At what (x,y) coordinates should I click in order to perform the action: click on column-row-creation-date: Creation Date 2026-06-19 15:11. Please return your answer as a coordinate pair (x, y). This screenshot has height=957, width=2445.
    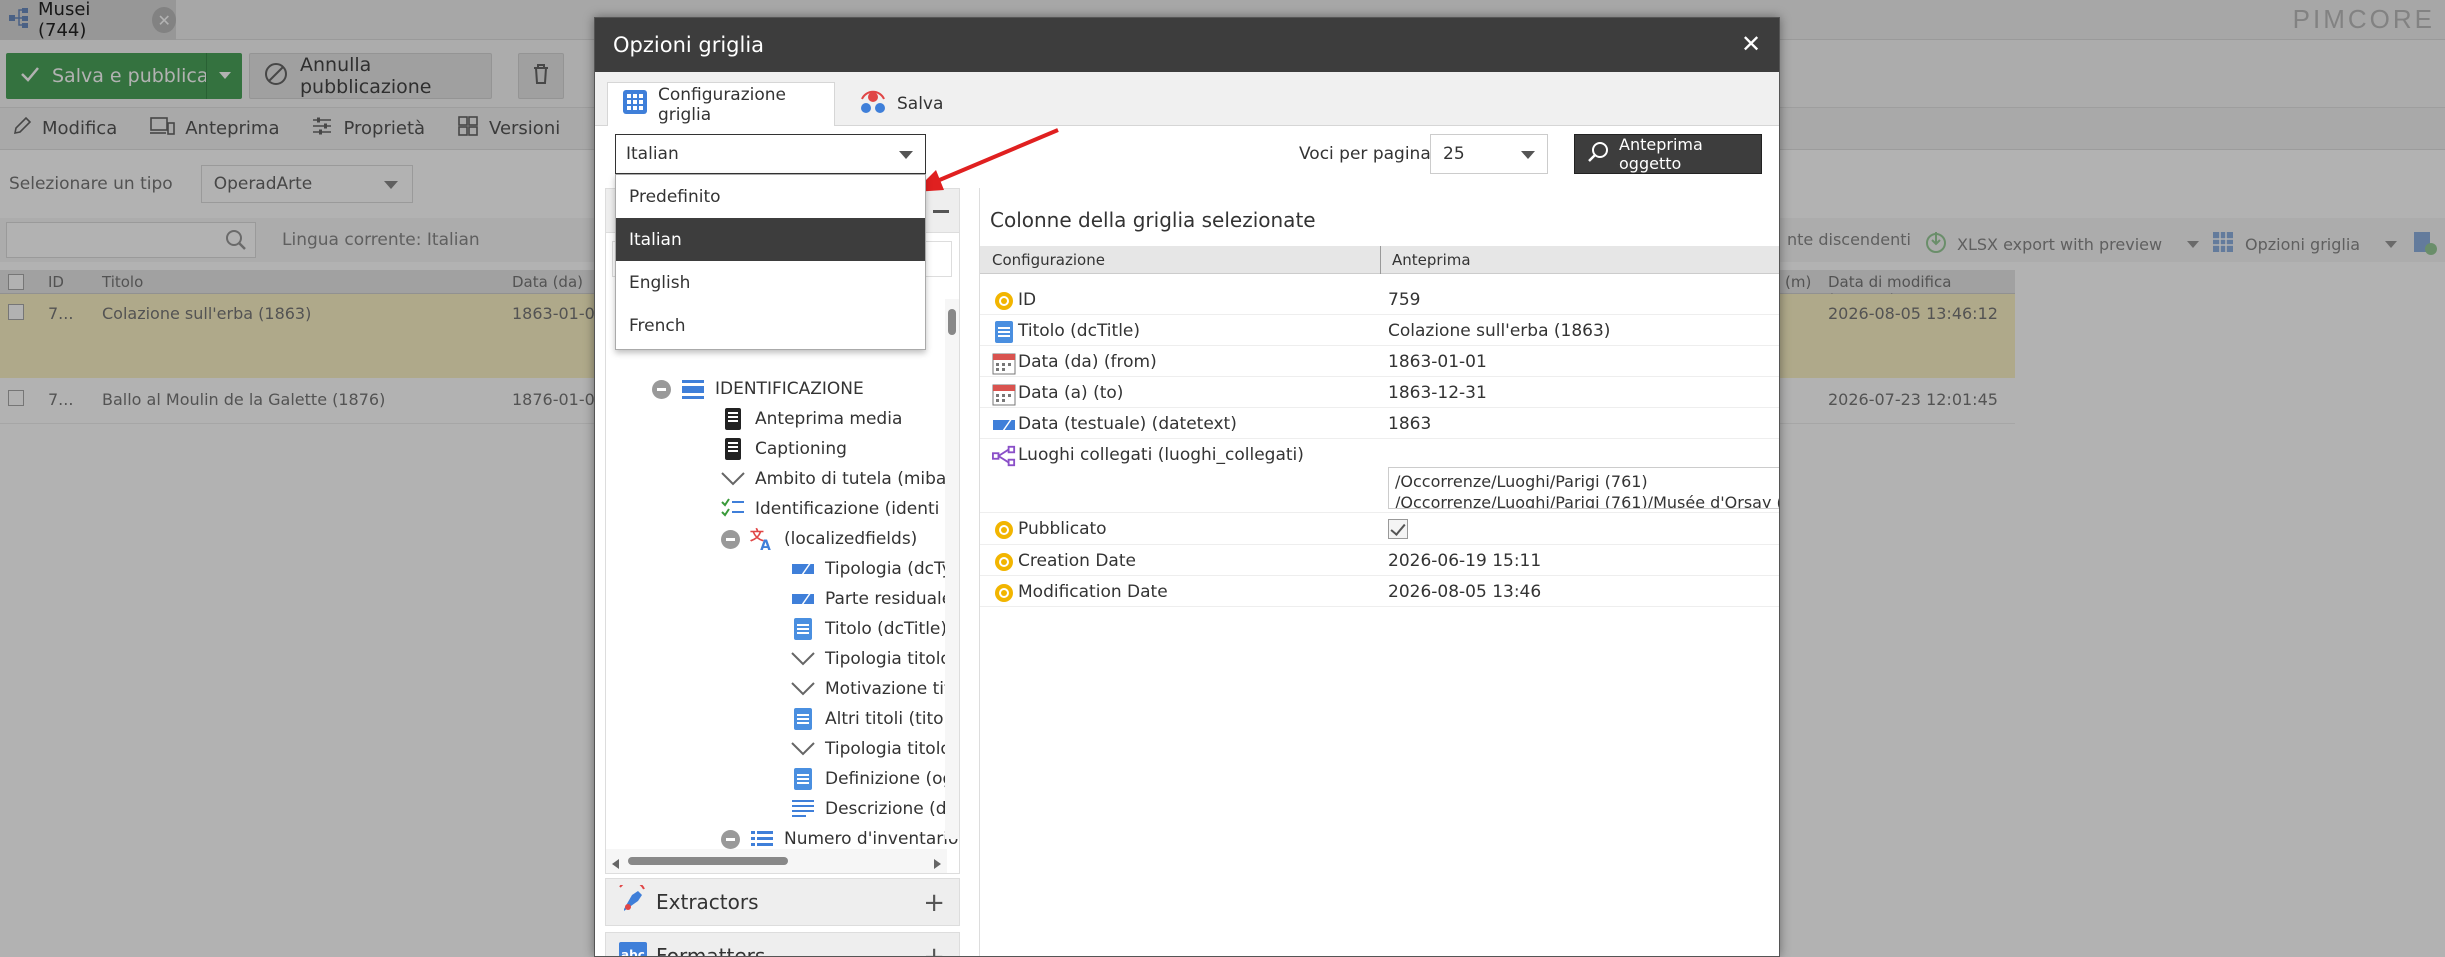
    Looking at the image, I should click on (1379, 560).